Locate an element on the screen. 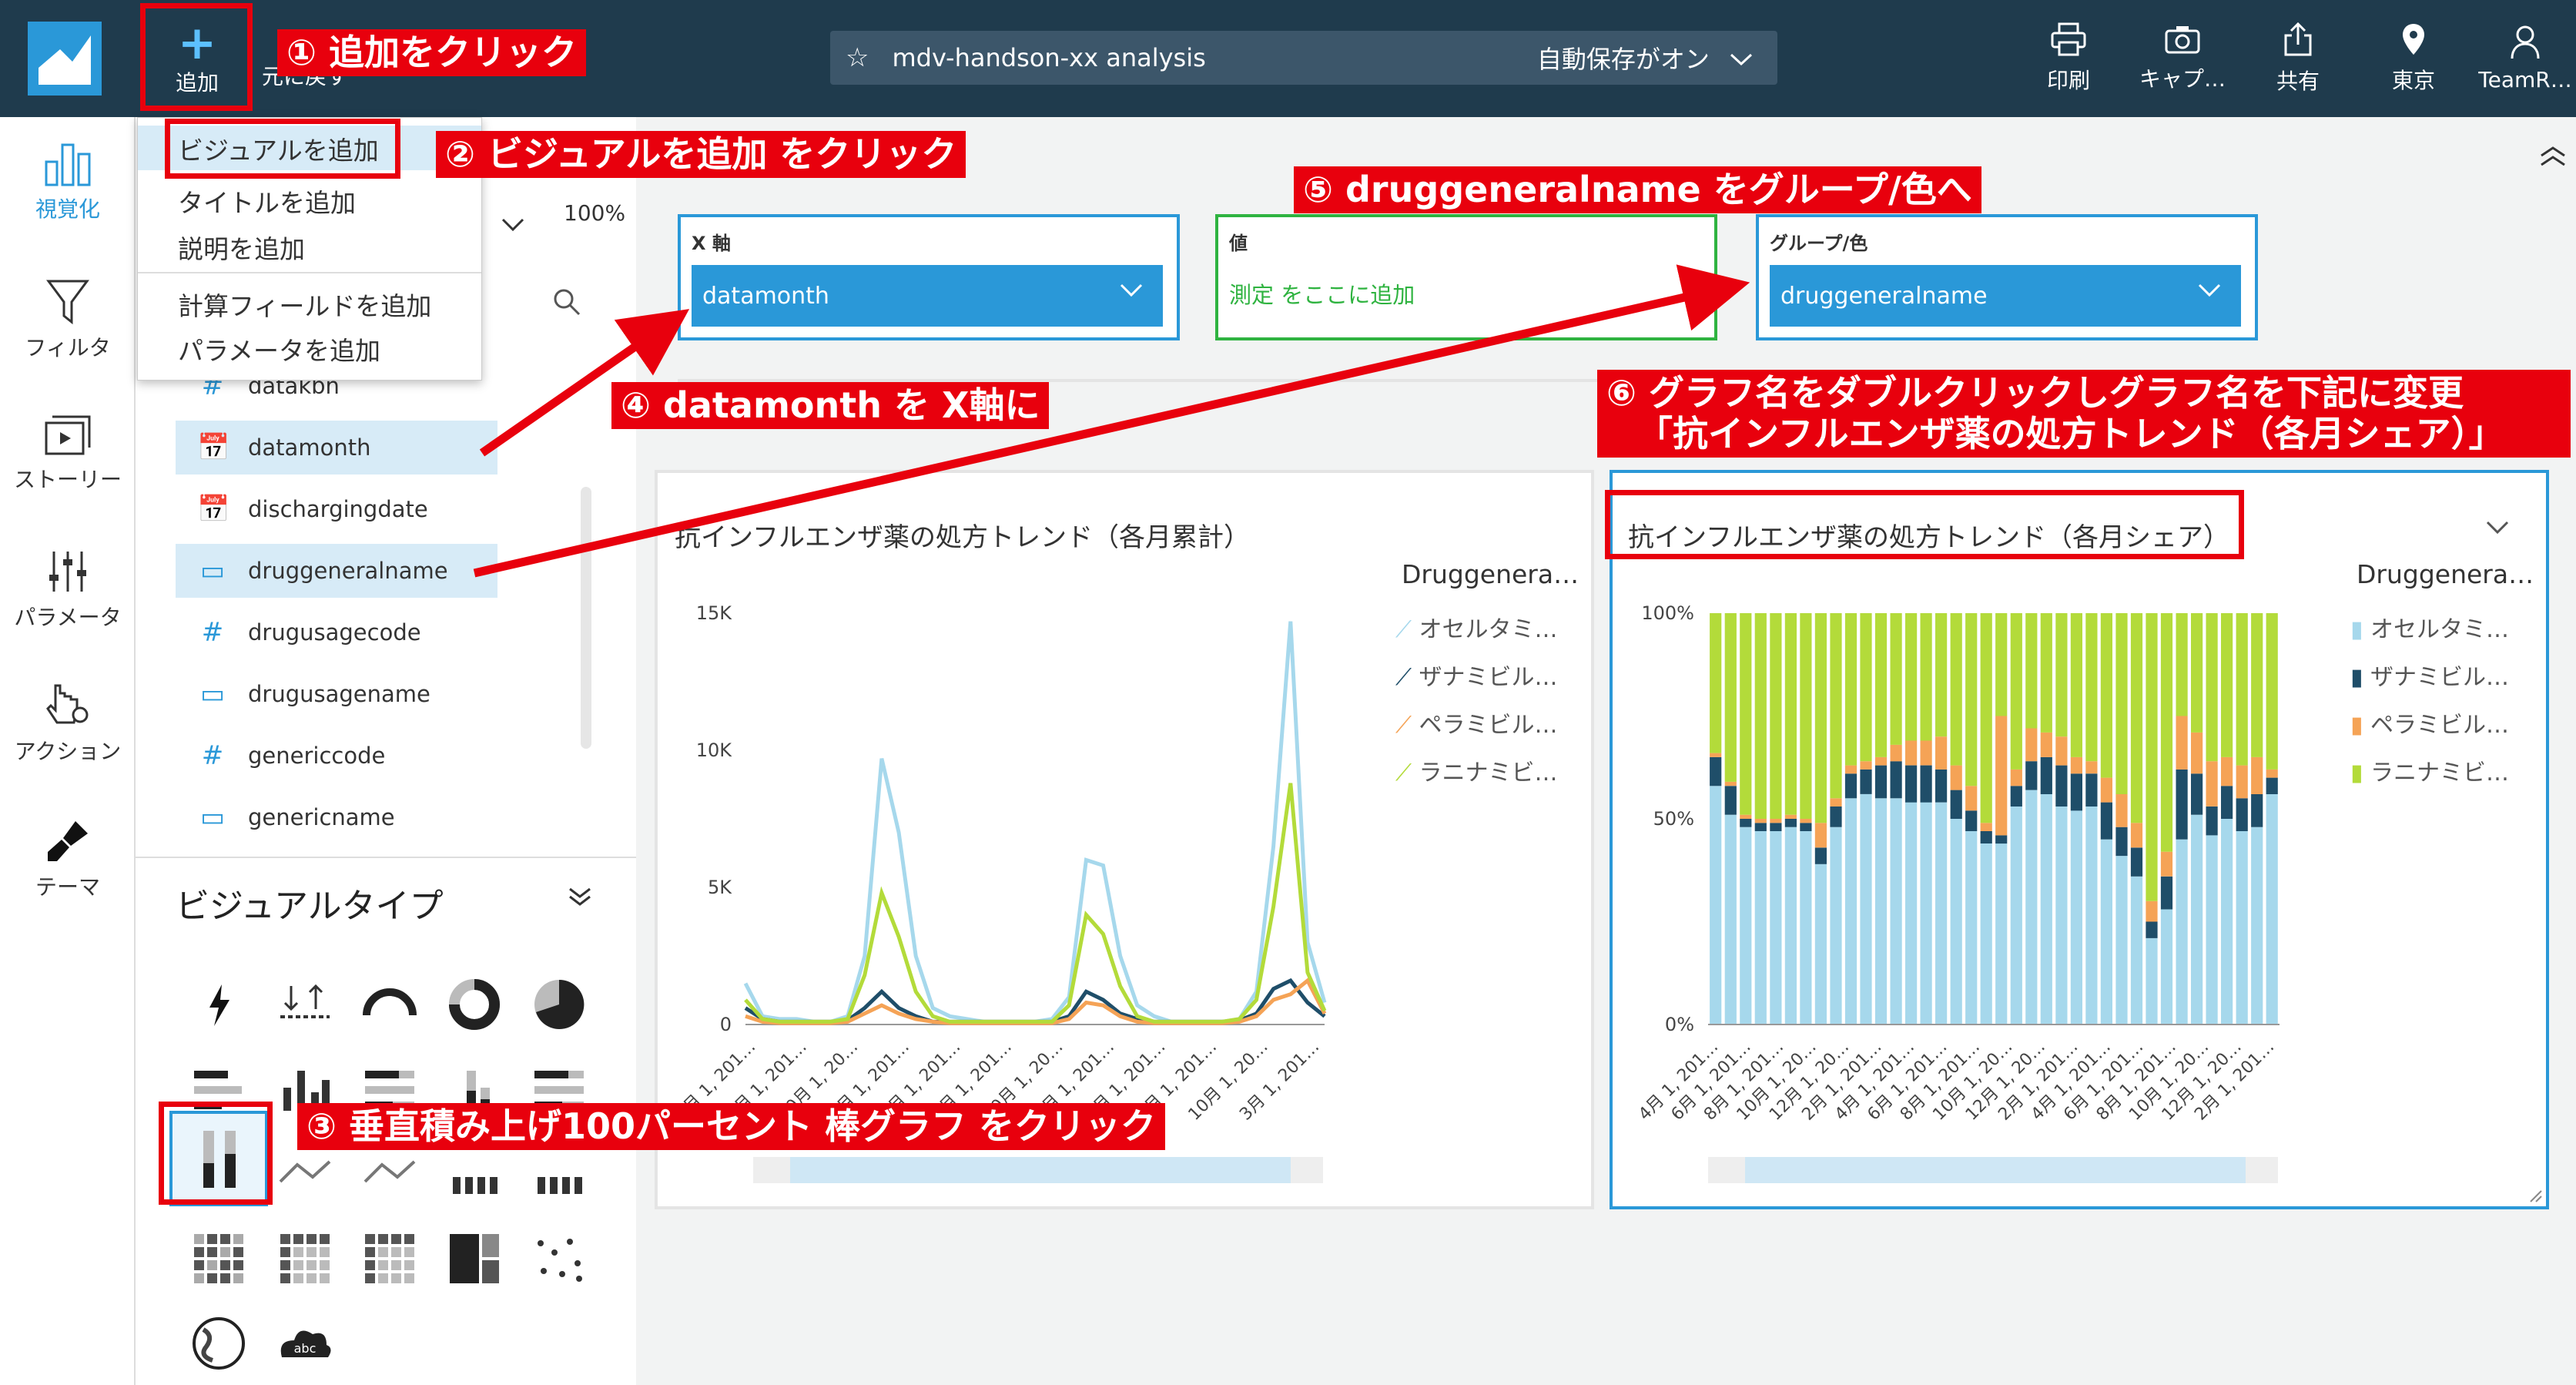  highlight-add-visual is located at coordinates (283, 149).